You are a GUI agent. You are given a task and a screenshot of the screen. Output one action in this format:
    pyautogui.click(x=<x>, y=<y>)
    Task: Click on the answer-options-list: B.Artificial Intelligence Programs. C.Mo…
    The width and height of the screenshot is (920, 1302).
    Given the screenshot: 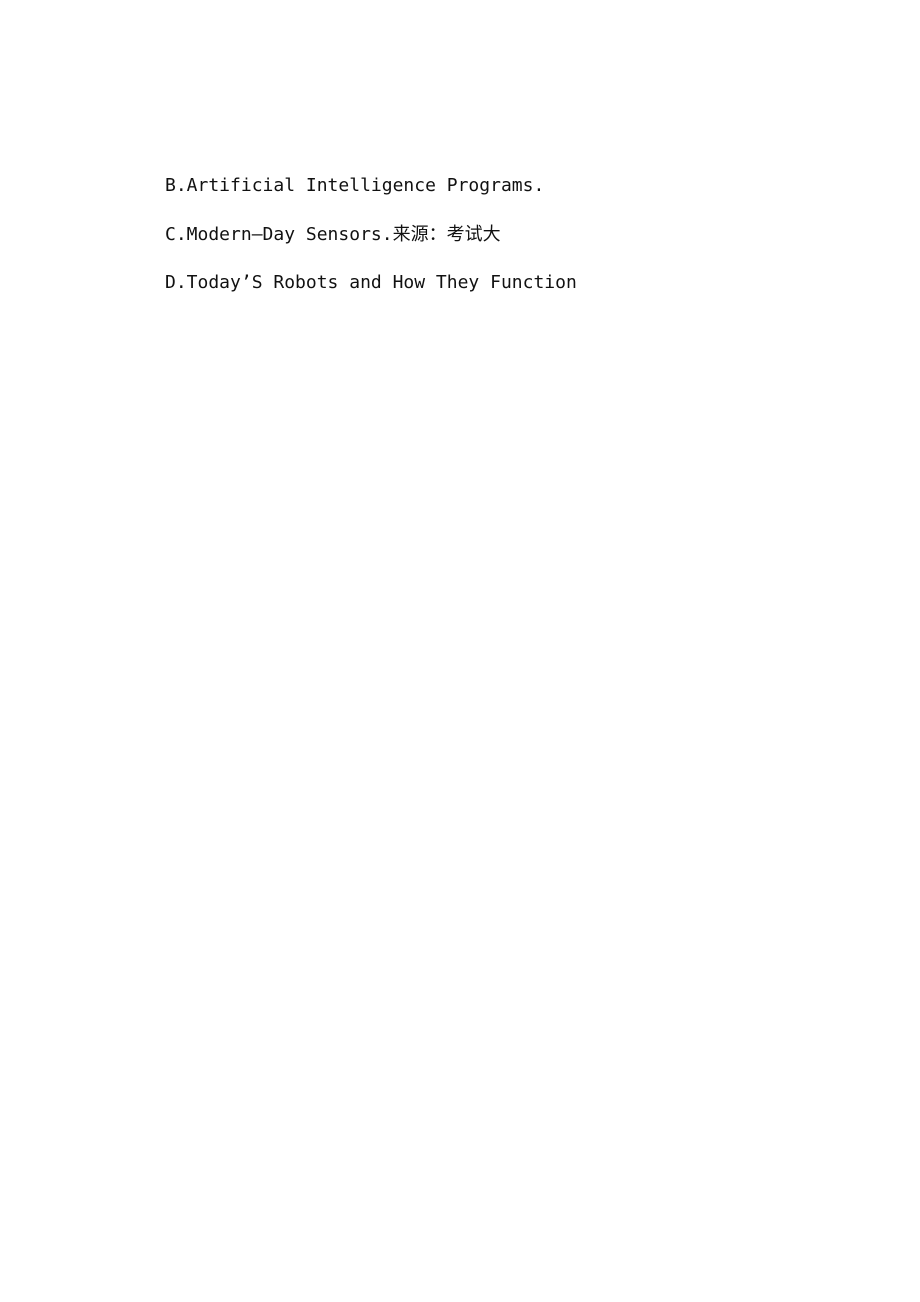 What is the action you would take?
    pyautogui.click(x=371, y=247)
    